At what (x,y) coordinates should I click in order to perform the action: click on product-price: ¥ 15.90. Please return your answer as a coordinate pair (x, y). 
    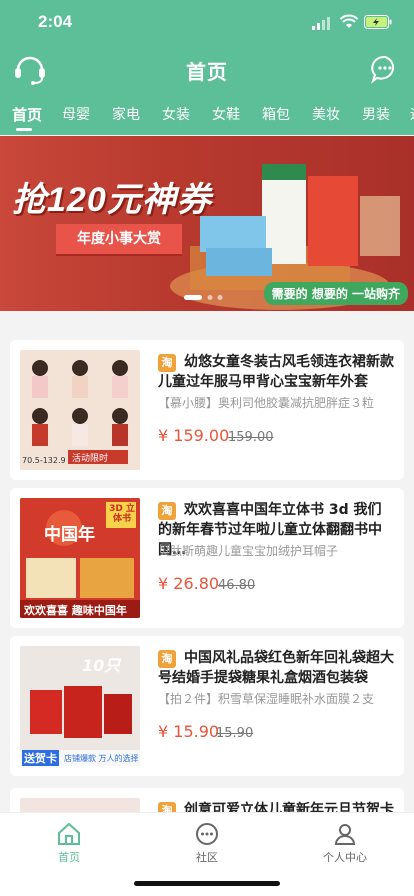
    Looking at the image, I should click on (189, 731).